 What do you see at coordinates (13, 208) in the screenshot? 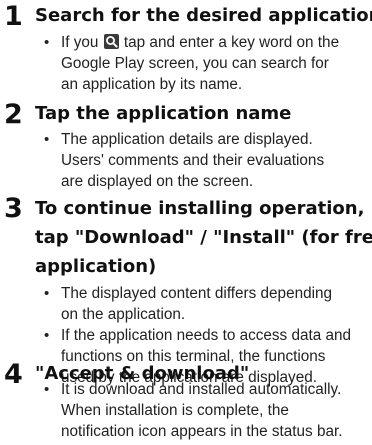
I see `step-number: 3` at bounding box center [13, 208].